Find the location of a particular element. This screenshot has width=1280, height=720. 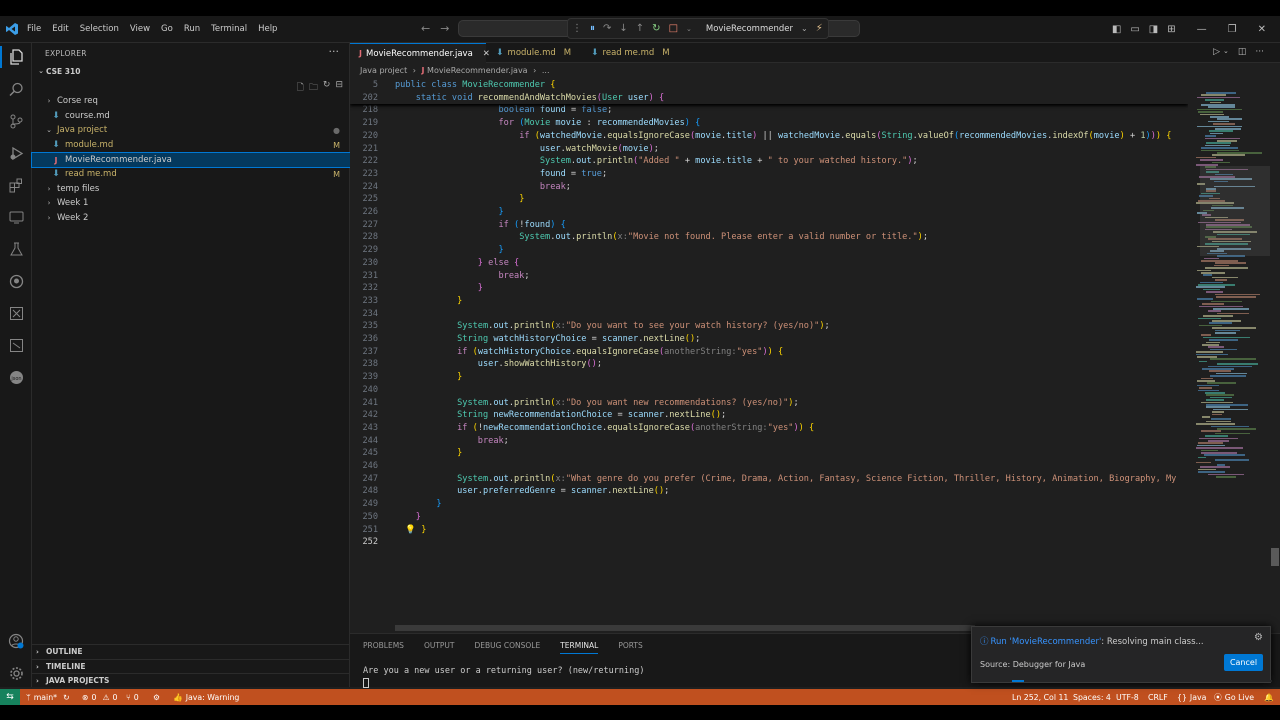

drag-handle-icon: ⋮ is located at coordinates (577, 28).